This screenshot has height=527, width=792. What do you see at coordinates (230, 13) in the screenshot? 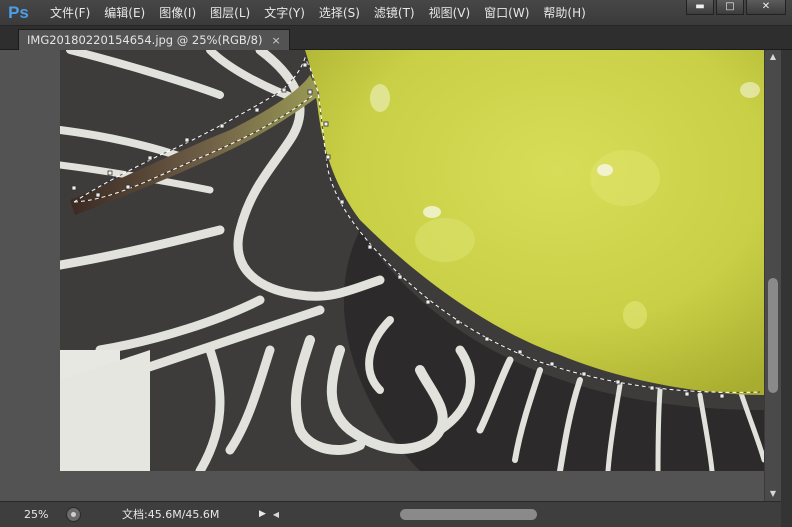
I see `menu-layer: 图层(L)` at bounding box center [230, 13].